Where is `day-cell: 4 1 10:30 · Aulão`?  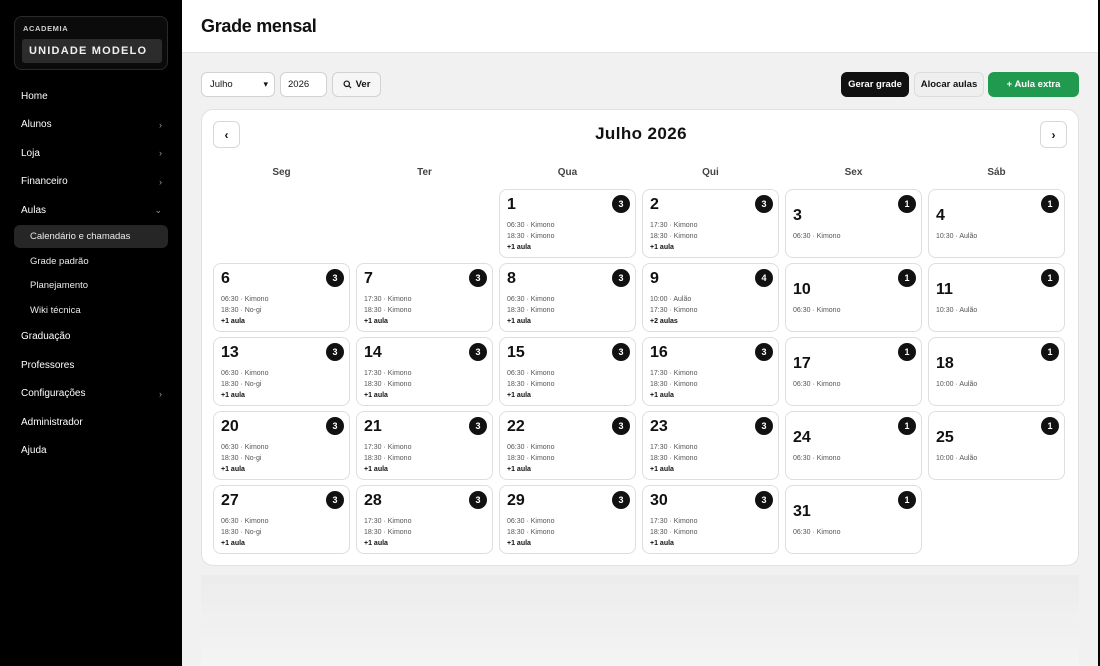 day-cell: 4 1 10:30 · Aulão is located at coordinates (996, 223).